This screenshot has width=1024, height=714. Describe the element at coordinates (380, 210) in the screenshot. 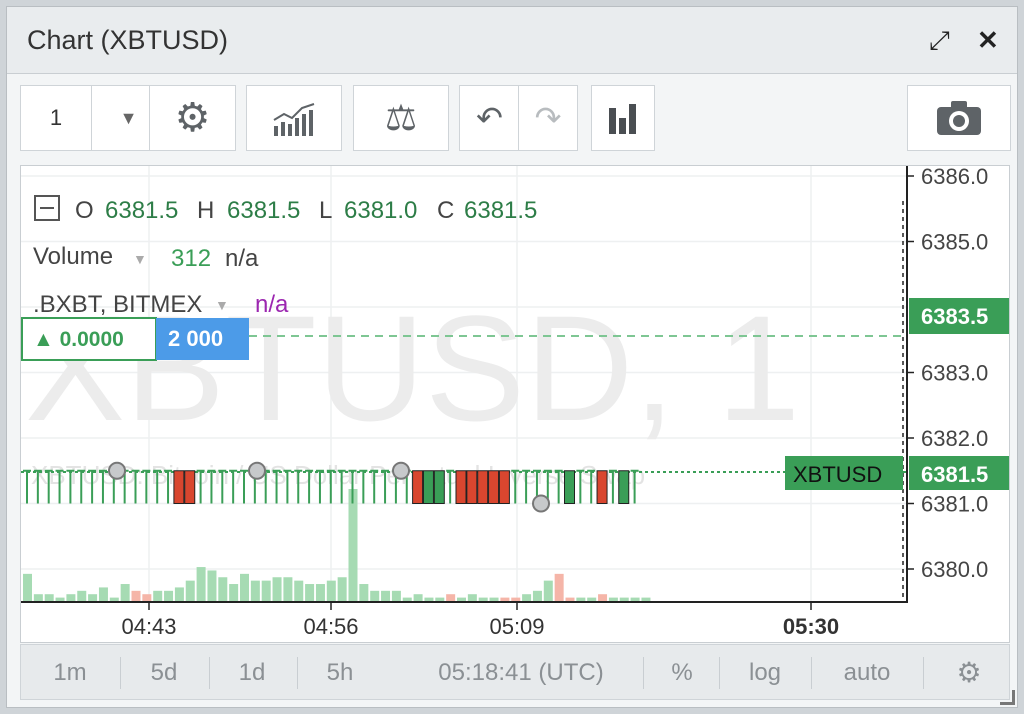

I see `low-value: 6381.0` at that location.